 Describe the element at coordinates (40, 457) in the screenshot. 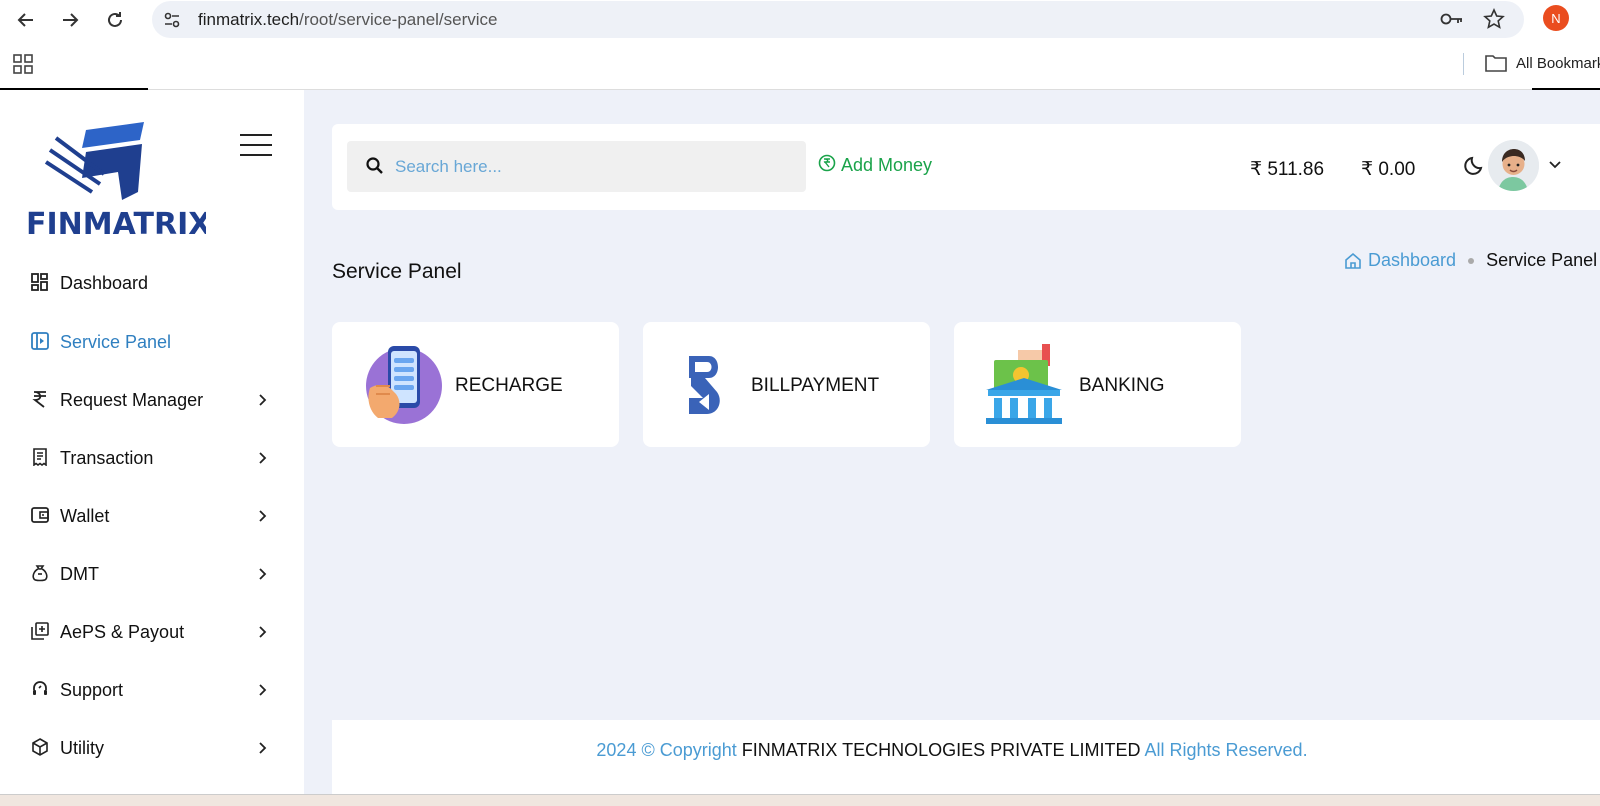

I see `receipt-icon` at that location.